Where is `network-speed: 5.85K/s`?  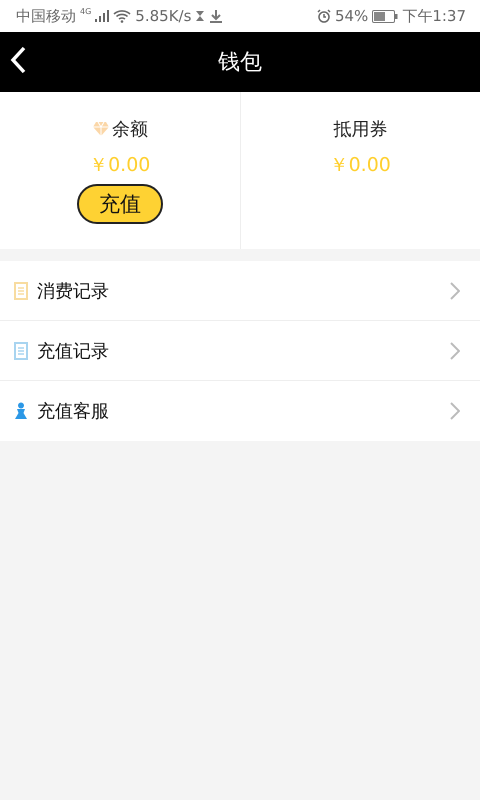 network-speed: 5.85K/s is located at coordinates (163, 16).